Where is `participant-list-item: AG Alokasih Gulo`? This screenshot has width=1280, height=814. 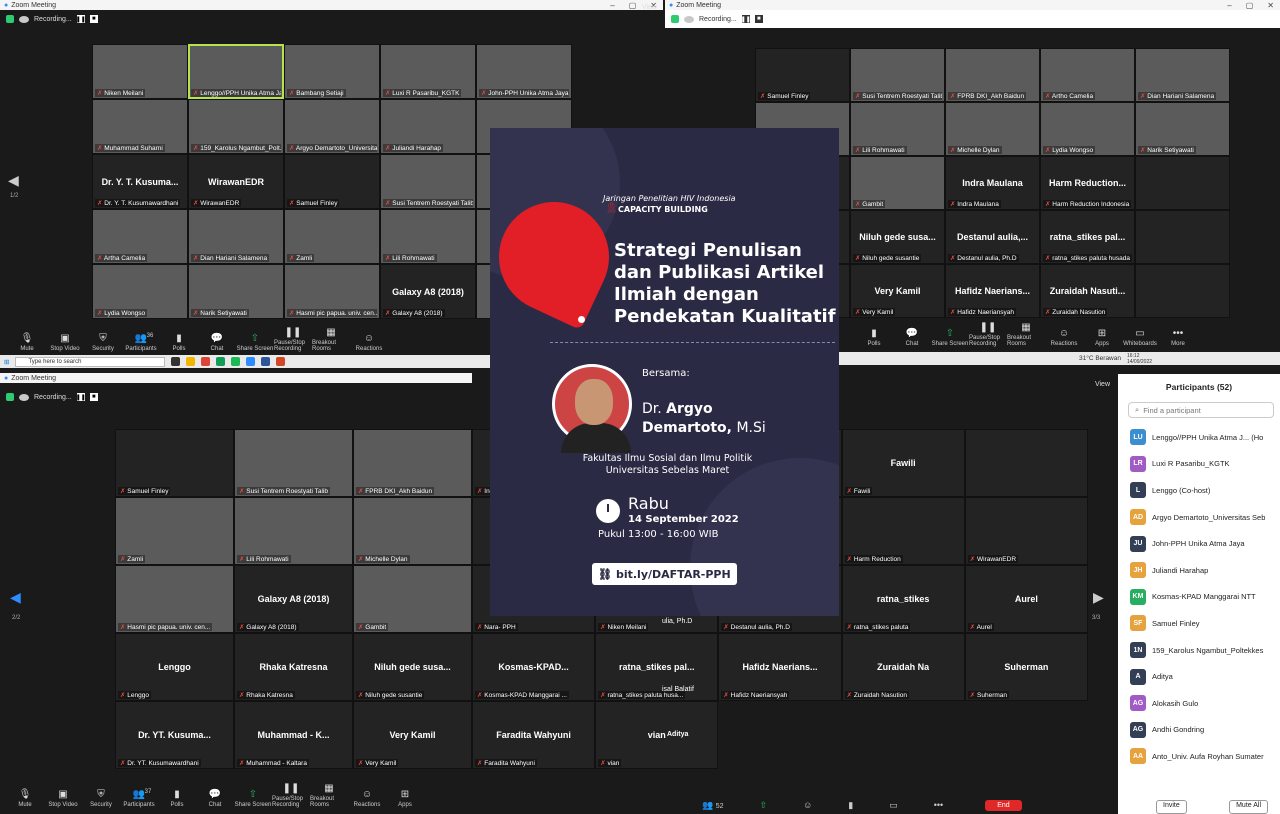 participant-list-item: AG Alokasih Gulo is located at coordinates (1199, 703).